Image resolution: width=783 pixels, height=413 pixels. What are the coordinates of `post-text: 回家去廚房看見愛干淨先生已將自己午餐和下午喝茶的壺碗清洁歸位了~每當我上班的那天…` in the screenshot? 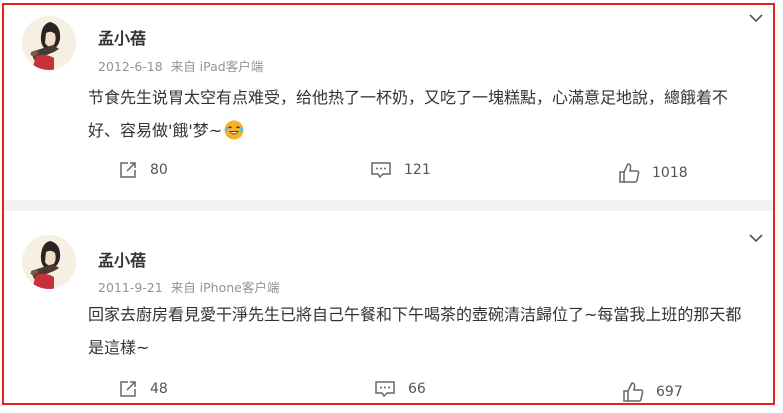 It's located at (415, 331).